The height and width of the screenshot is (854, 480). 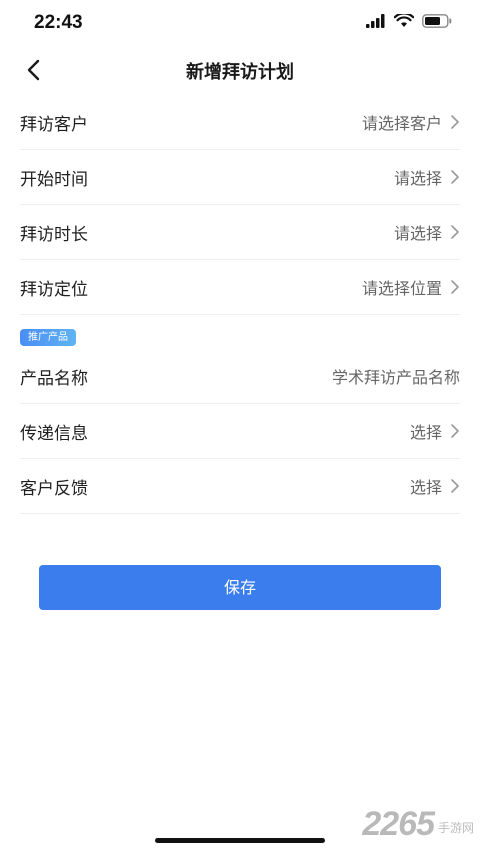 What do you see at coordinates (437, 21) in the screenshot?
I see `battery-icon` at bounding box center [437, 21].